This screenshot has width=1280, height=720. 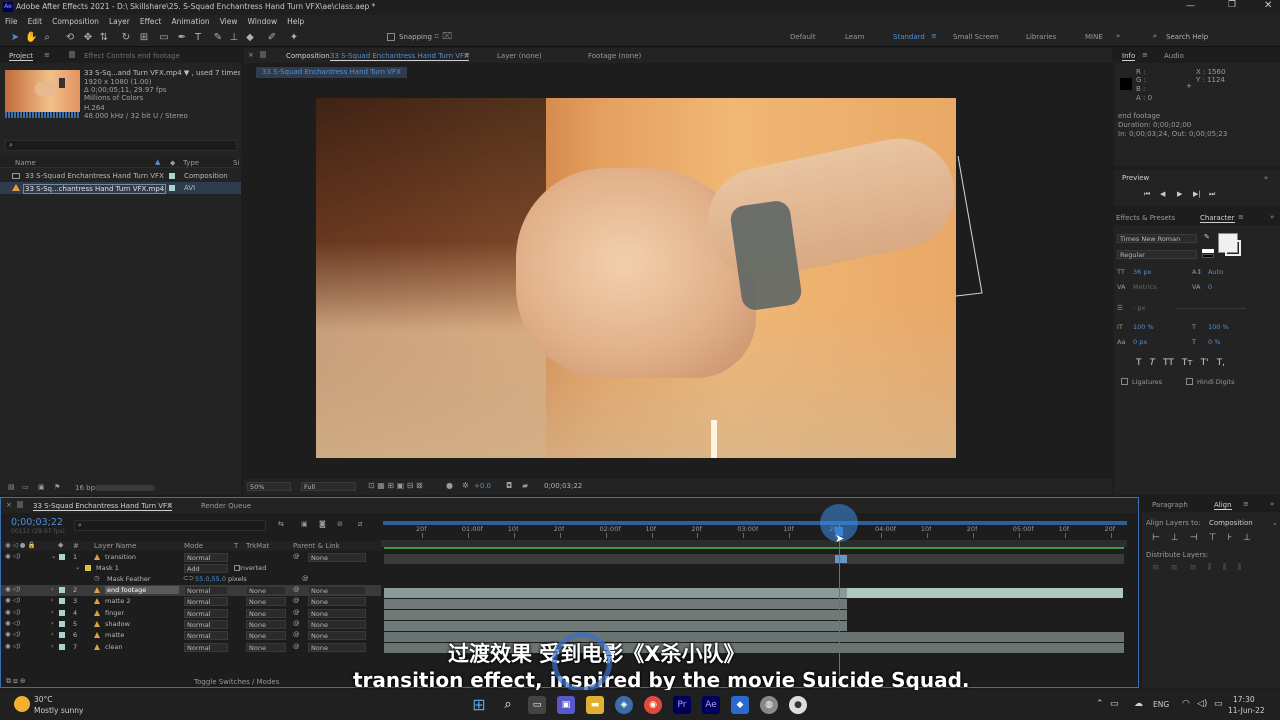 I want to click on end-footage-bar-right, so click(x=985, y=593).